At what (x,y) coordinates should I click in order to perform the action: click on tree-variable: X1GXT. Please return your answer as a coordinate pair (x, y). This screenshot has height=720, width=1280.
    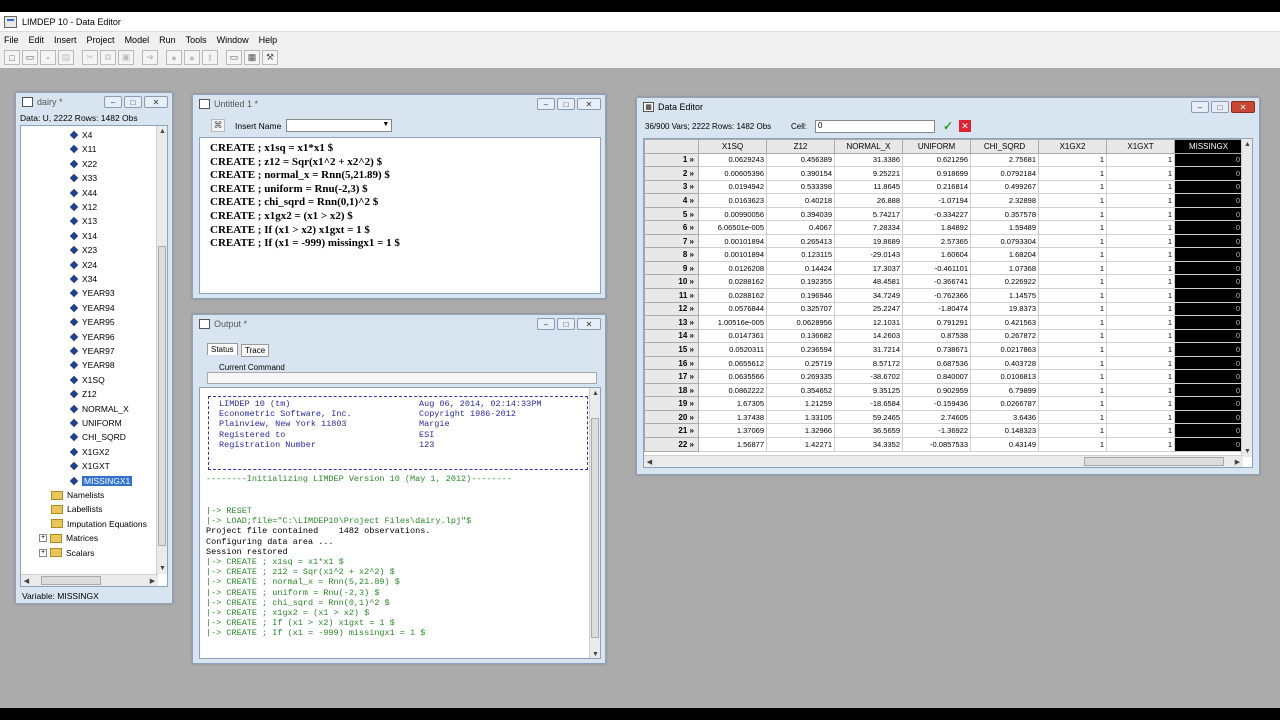
    Looking at the image, I should click on (89, 466).